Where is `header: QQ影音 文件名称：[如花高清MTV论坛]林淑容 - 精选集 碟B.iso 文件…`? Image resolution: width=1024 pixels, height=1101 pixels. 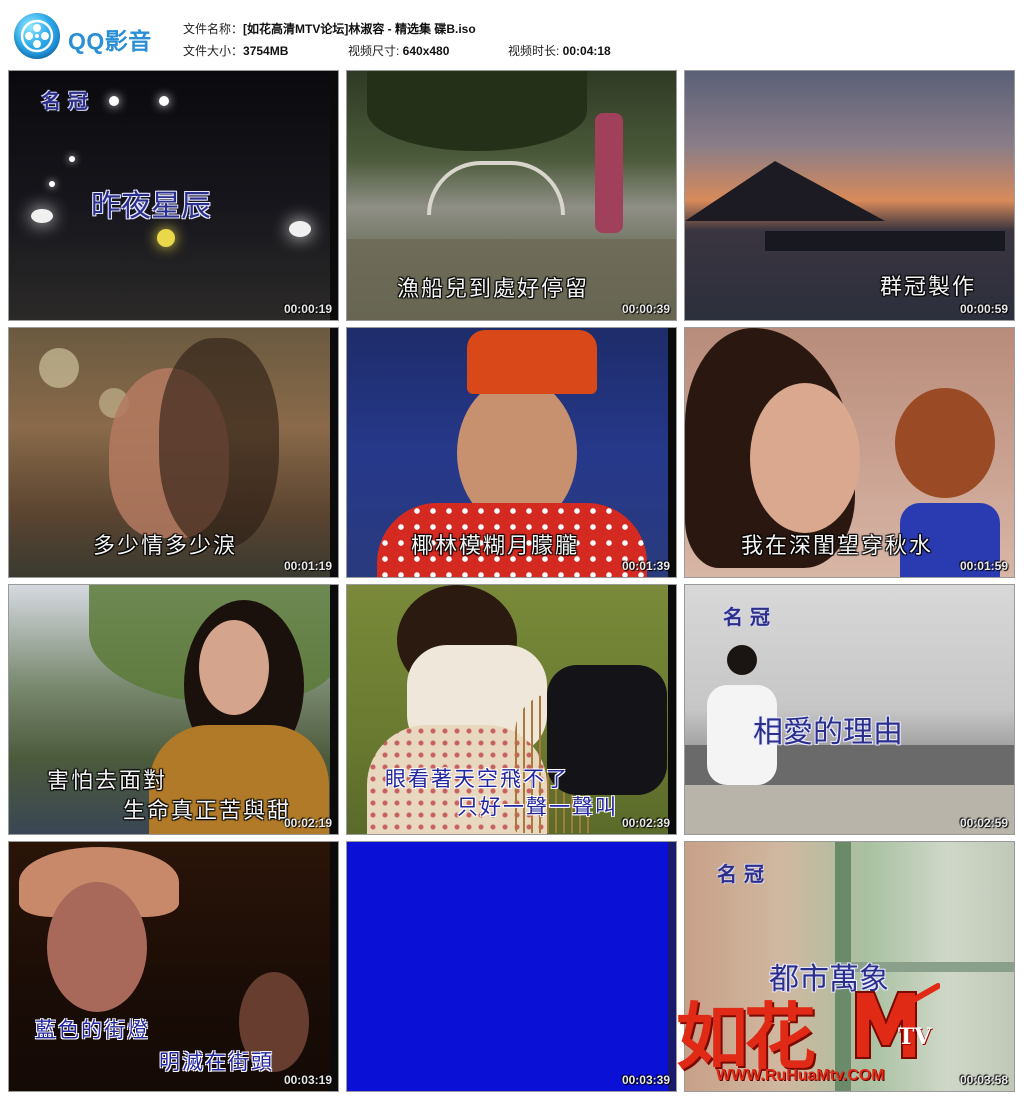
header: QQ影音 文件名称：[如花高清MTV论坛]林淑容 - 精选集 碟B.iso 文件… is located at coordinates (512, 34).